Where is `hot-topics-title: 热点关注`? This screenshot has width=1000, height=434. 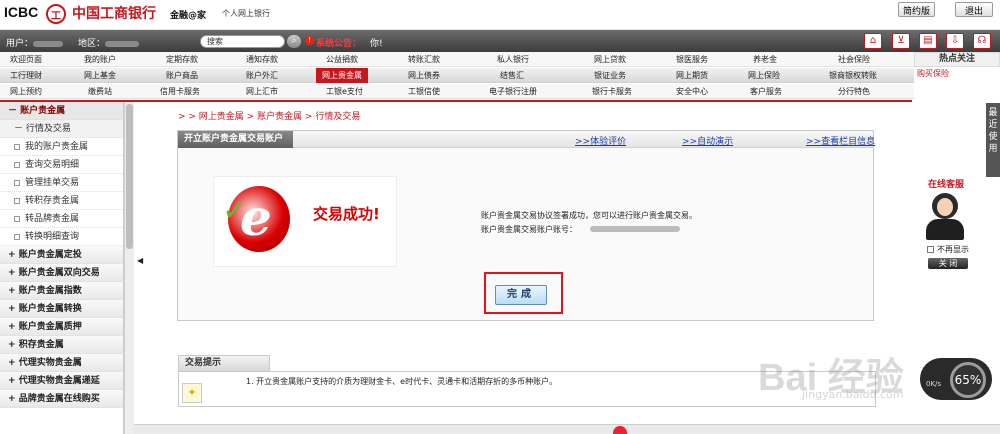 hot-topics-title: 热点关注 is located at coordinates (957, 59).